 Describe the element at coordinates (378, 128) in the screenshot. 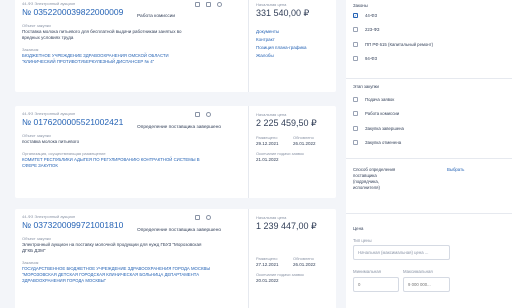

I see `filter-stage-completed: Закупка завершена` at that location.